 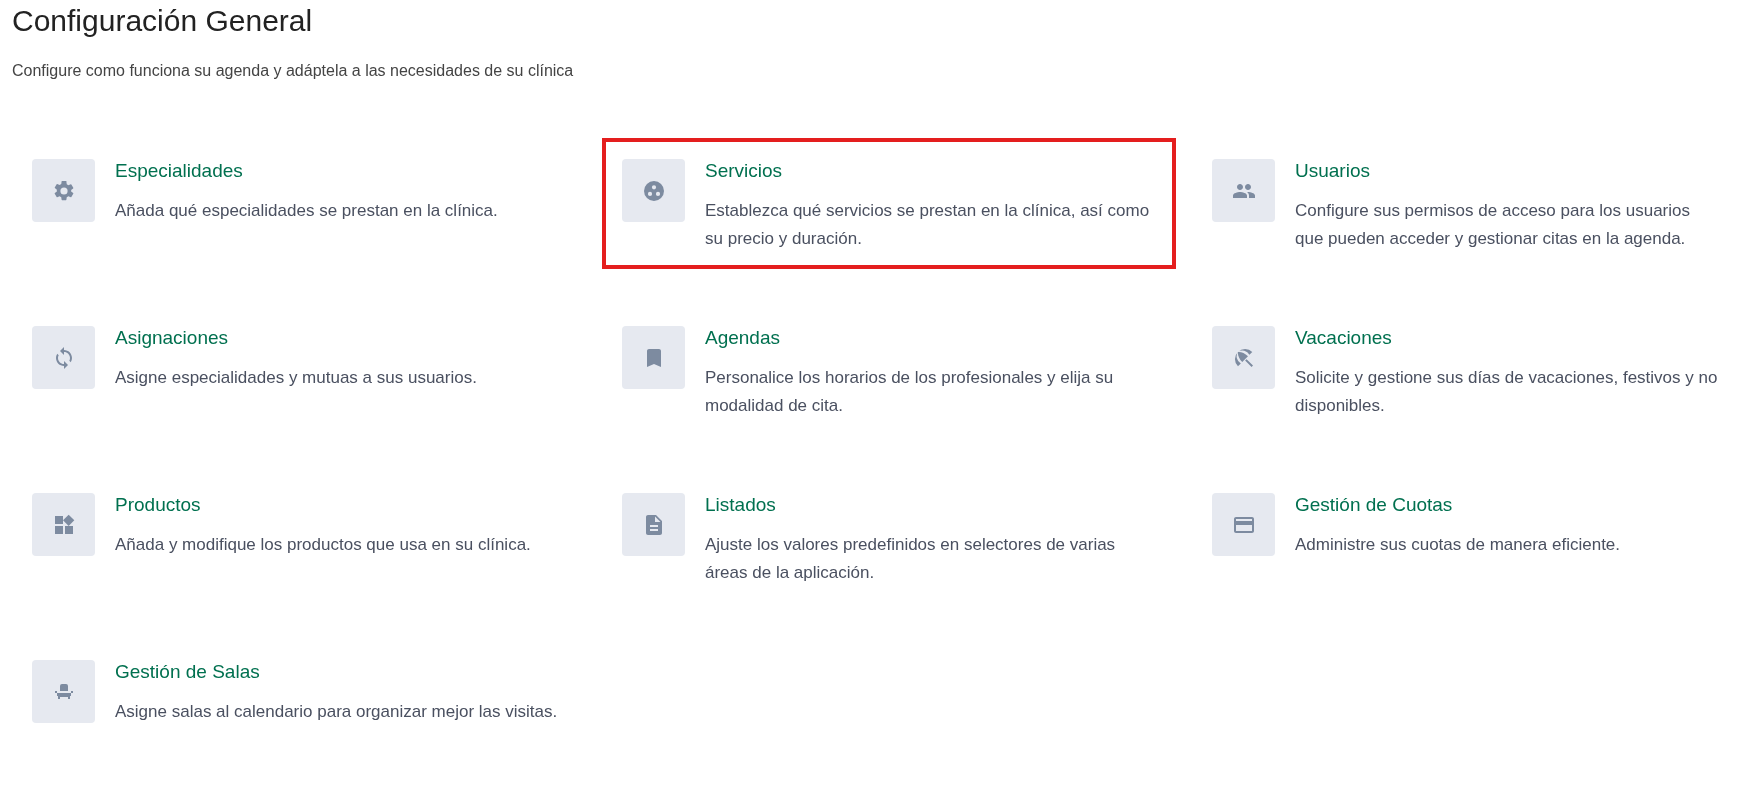 What do you see at coordinates (743, 338) in the screenshot?
I see `card-title: Agendas` at bounding box center [743, 338].